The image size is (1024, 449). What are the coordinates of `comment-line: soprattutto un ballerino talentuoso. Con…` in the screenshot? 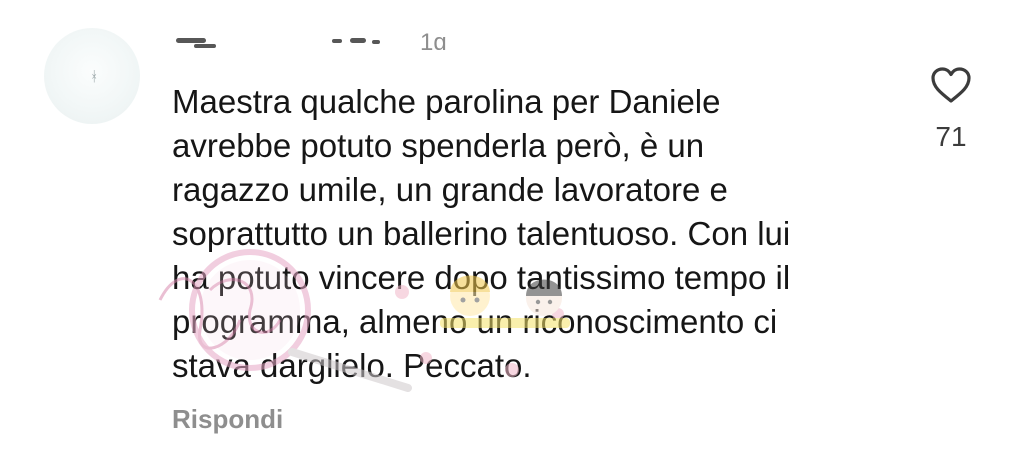 It's located at (481, 233).